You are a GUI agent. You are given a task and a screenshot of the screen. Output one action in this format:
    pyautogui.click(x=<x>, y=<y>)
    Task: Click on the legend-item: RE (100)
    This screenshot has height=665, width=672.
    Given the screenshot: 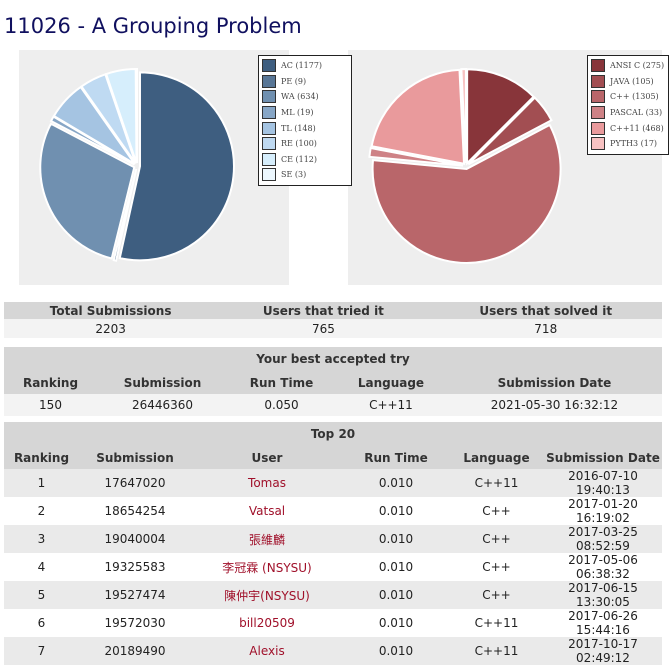 What is the action you would take?
    pyautogui.click(x=305, y=144)
    